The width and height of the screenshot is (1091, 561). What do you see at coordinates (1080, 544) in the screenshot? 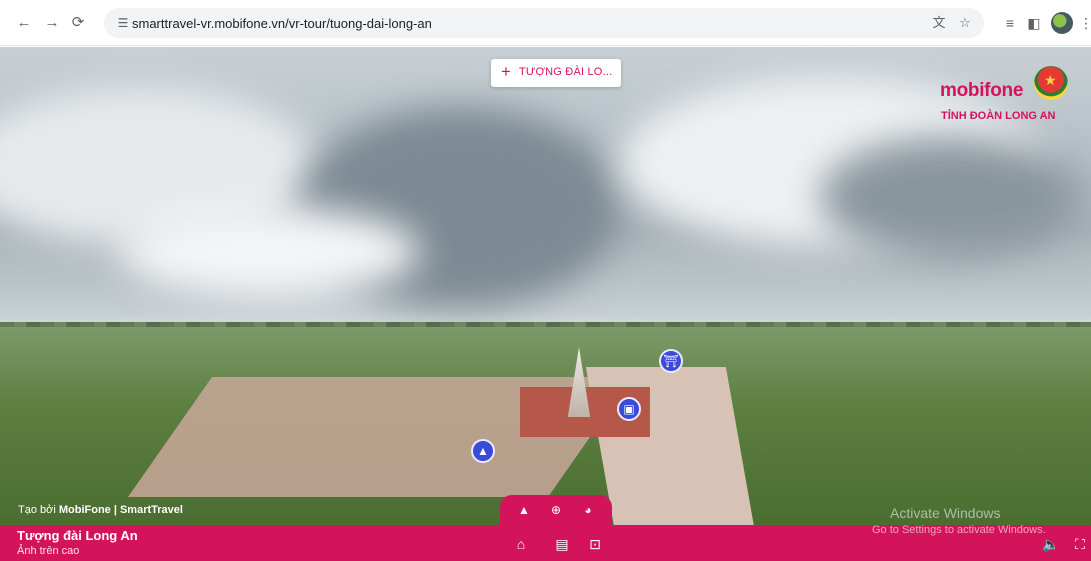
I see `fullscreen-icon: ⛶` at bounding box center [1080, 544].